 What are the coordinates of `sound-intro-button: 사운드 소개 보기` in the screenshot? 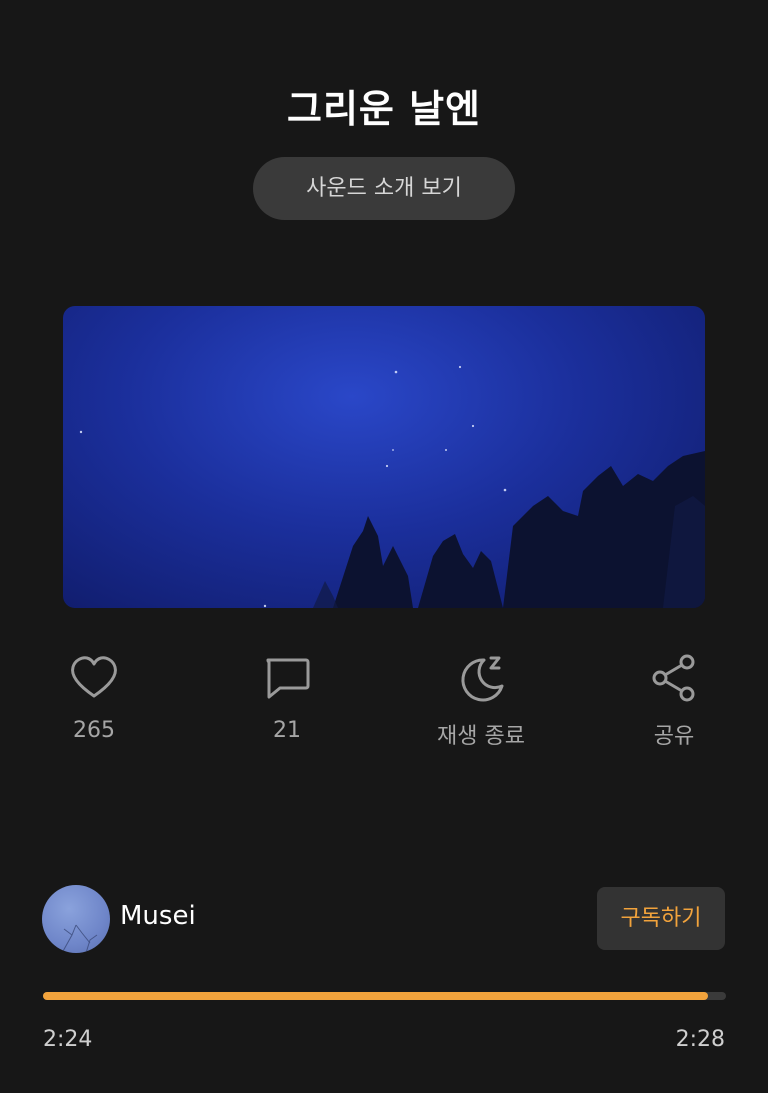 It's located at (384, 188).